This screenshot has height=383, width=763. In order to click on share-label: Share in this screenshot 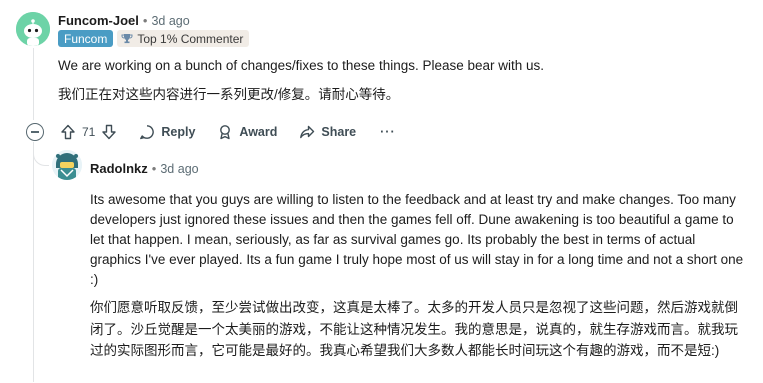, I will do `click(339, 132)`.